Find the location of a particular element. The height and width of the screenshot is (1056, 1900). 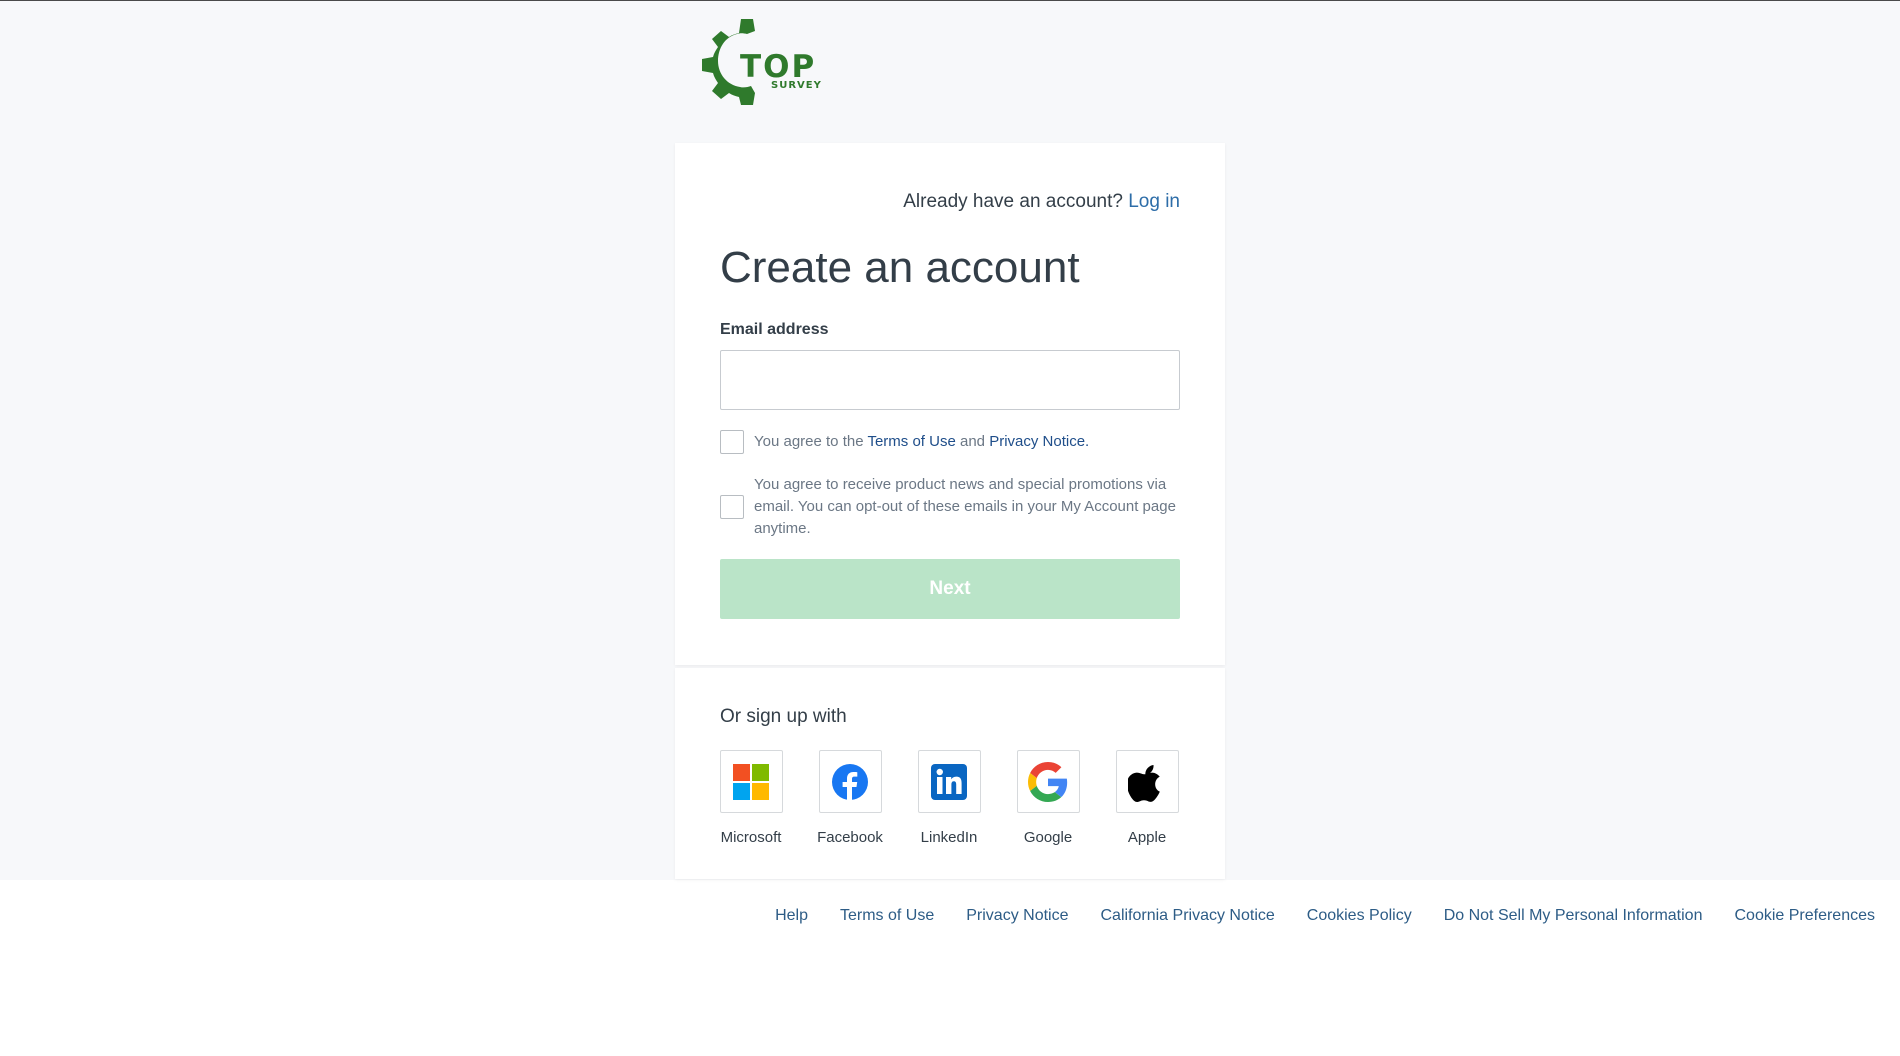

footer-do-not-sell-link: Do Not Sell My Personal Information is located at coordinates (1573, 916).